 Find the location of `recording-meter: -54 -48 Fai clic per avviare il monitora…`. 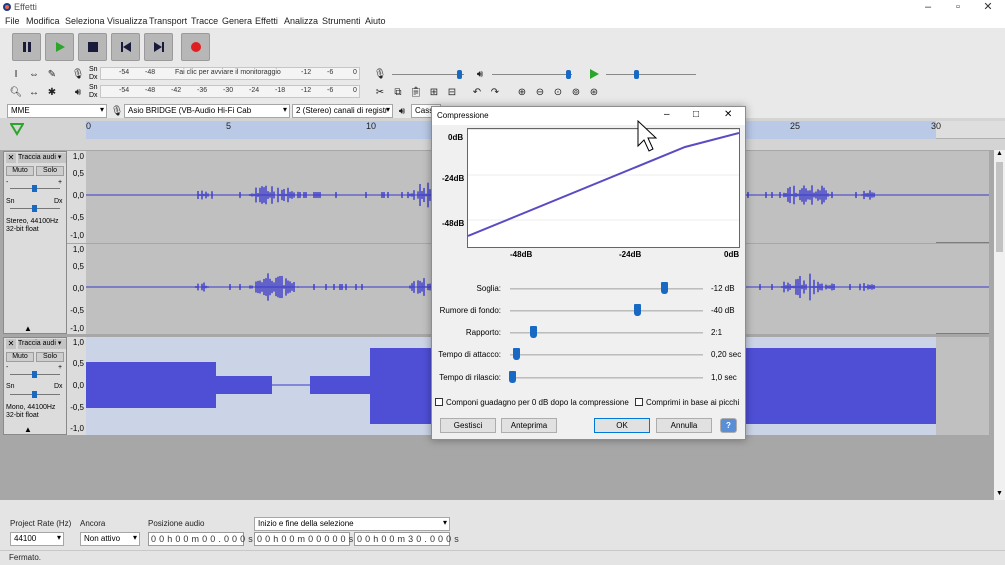

recording-meter: -54 -48 Fai clic per avviare il monitora… is located at coordinates (230, 73).